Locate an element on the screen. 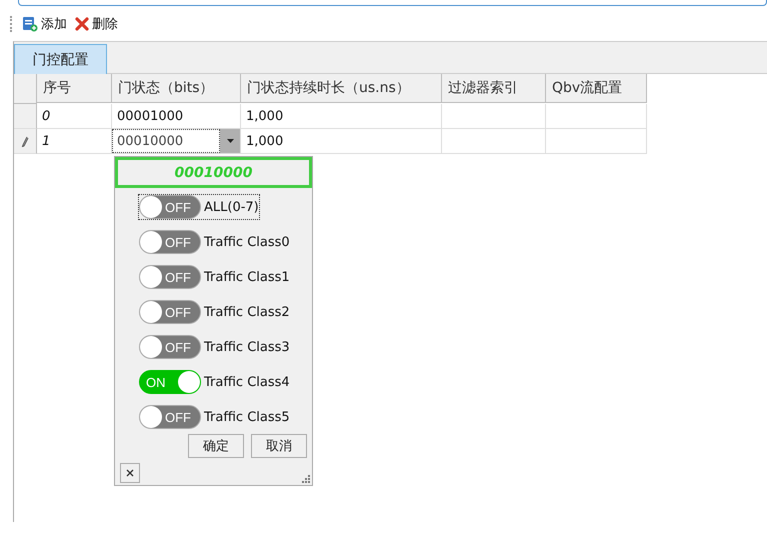  column-header: Qbv流配置 is located at coordinates (596, 88).